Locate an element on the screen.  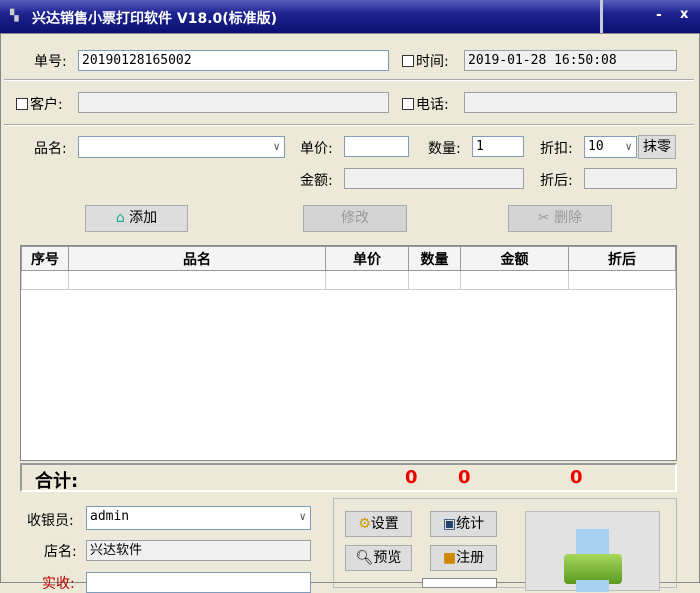
discount-select: 10 ∨ is located at coordinates (610, 147).